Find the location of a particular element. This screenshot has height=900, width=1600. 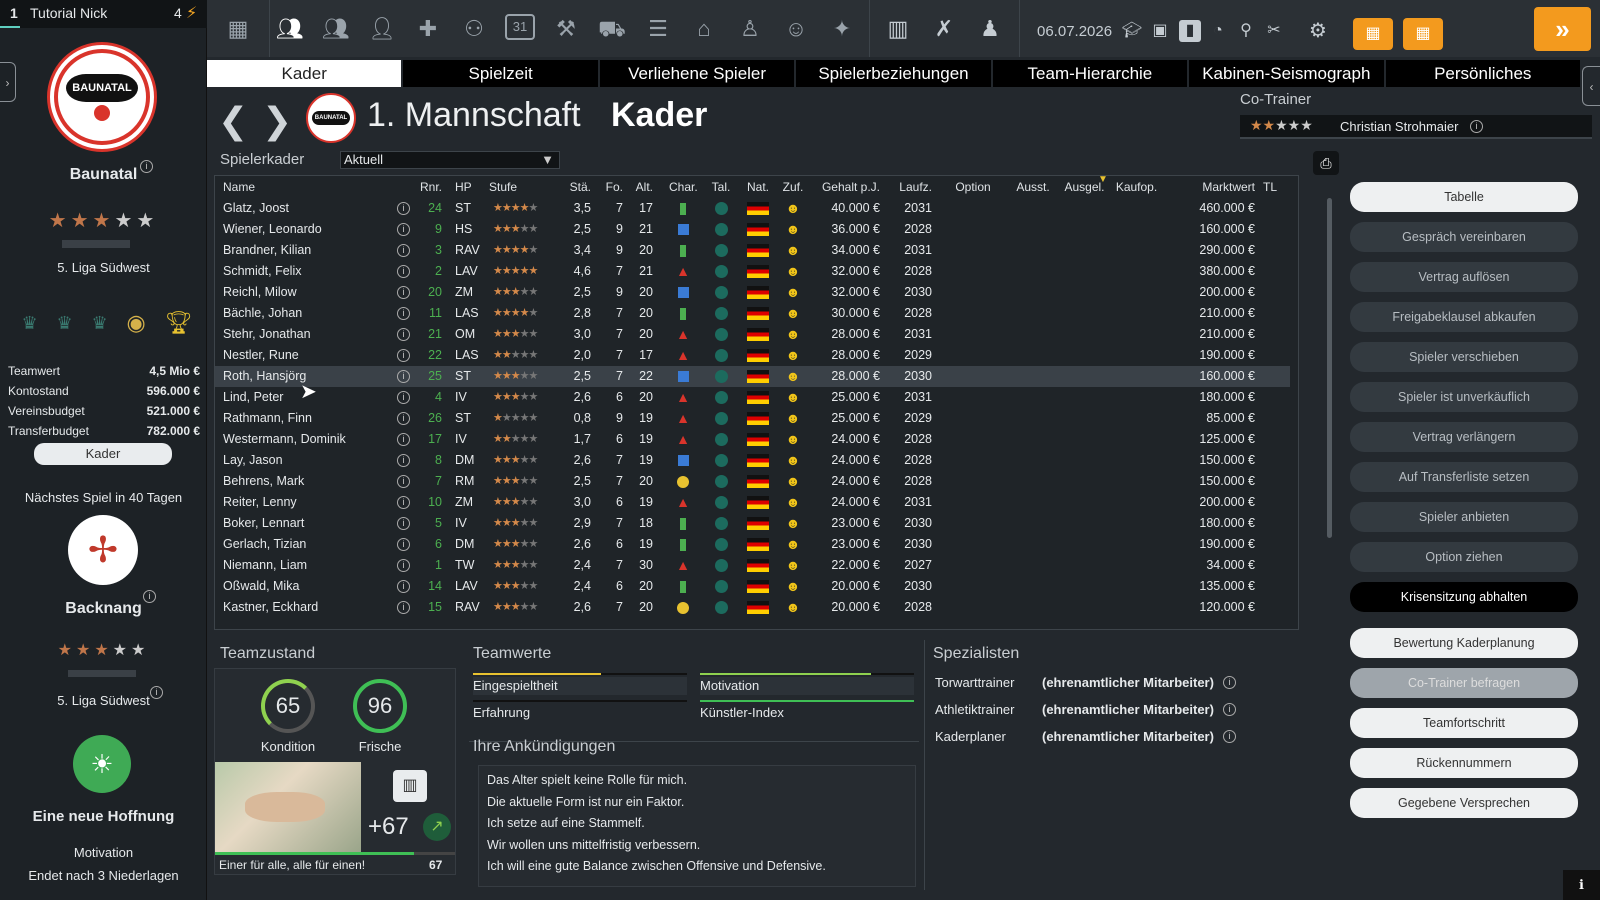

tab-team-hierarchie: Team-Hierarchie is located at coordinates (1091, 73).